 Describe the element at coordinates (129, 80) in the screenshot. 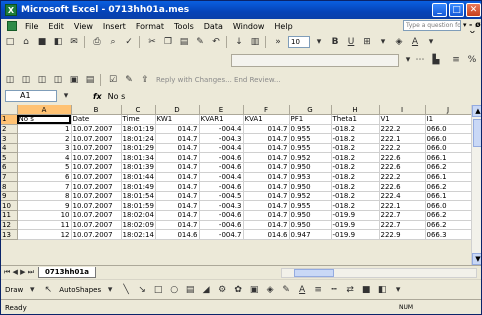

I see `comment-icon: ✎` at that location.